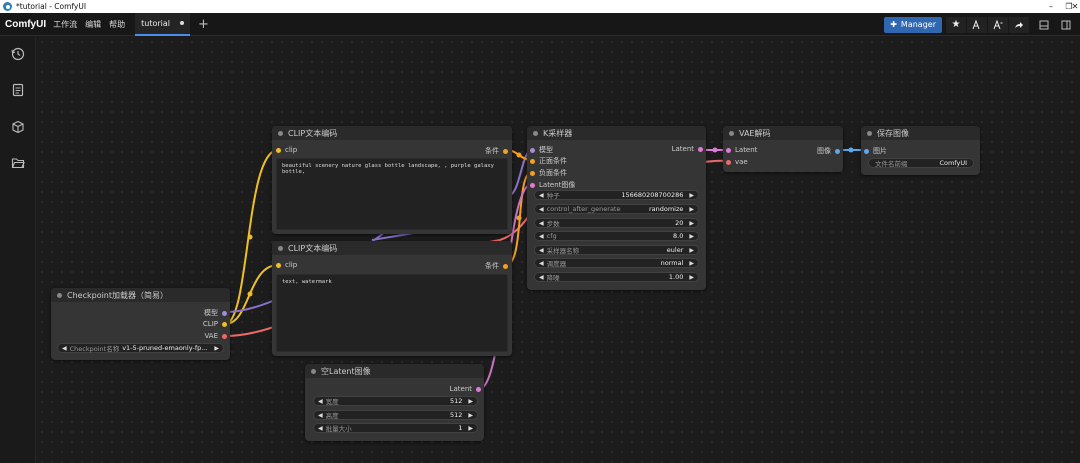 This screenshot has width=1080, height=463. Describe the element at coordinates (182, 23) in the screenshot. I see `unsaved-dot-icon` at that location.